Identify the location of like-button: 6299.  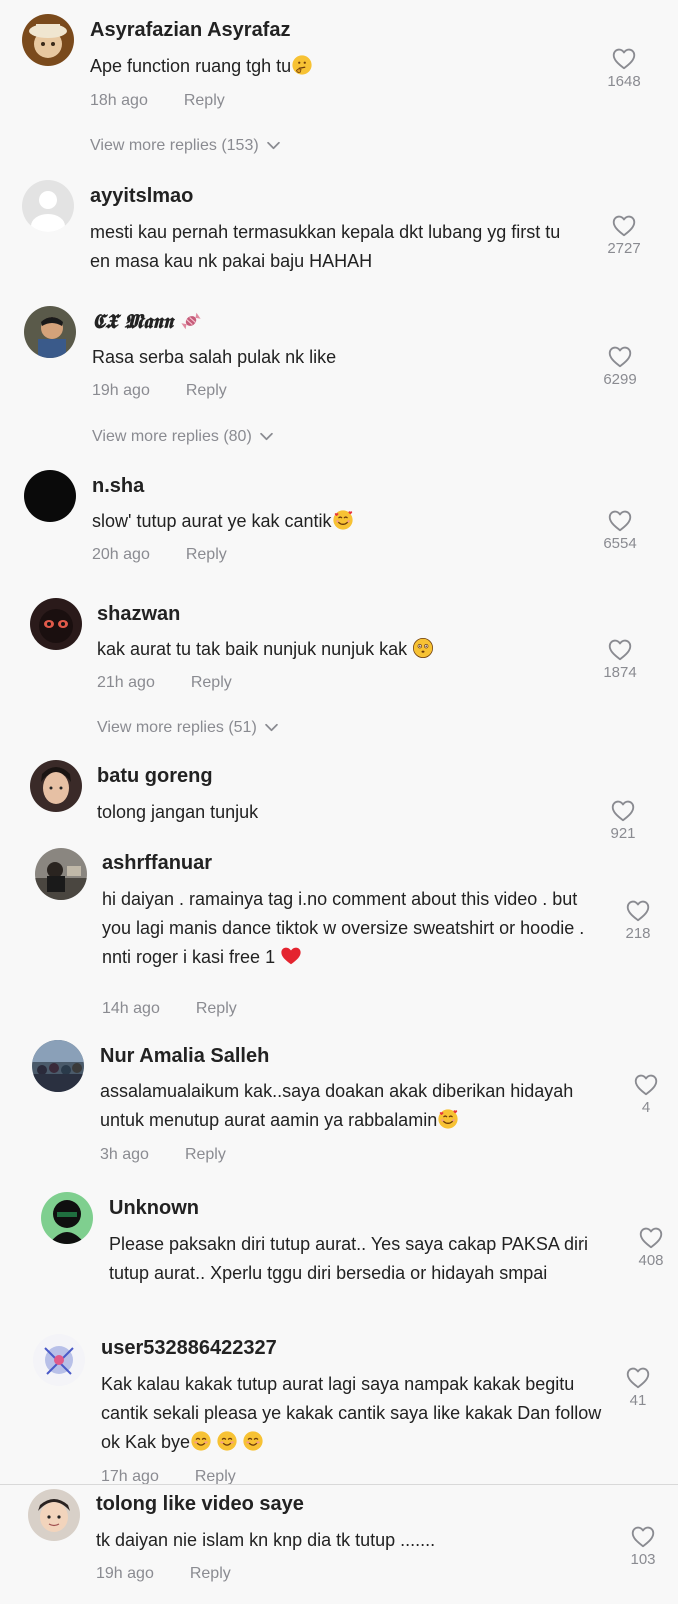
(620, 366).